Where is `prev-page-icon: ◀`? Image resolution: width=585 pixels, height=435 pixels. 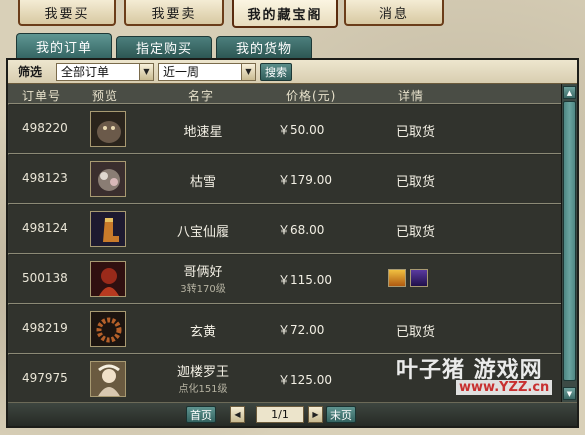
prev-page-icon: ◀ is located at coordinates (237, 414).